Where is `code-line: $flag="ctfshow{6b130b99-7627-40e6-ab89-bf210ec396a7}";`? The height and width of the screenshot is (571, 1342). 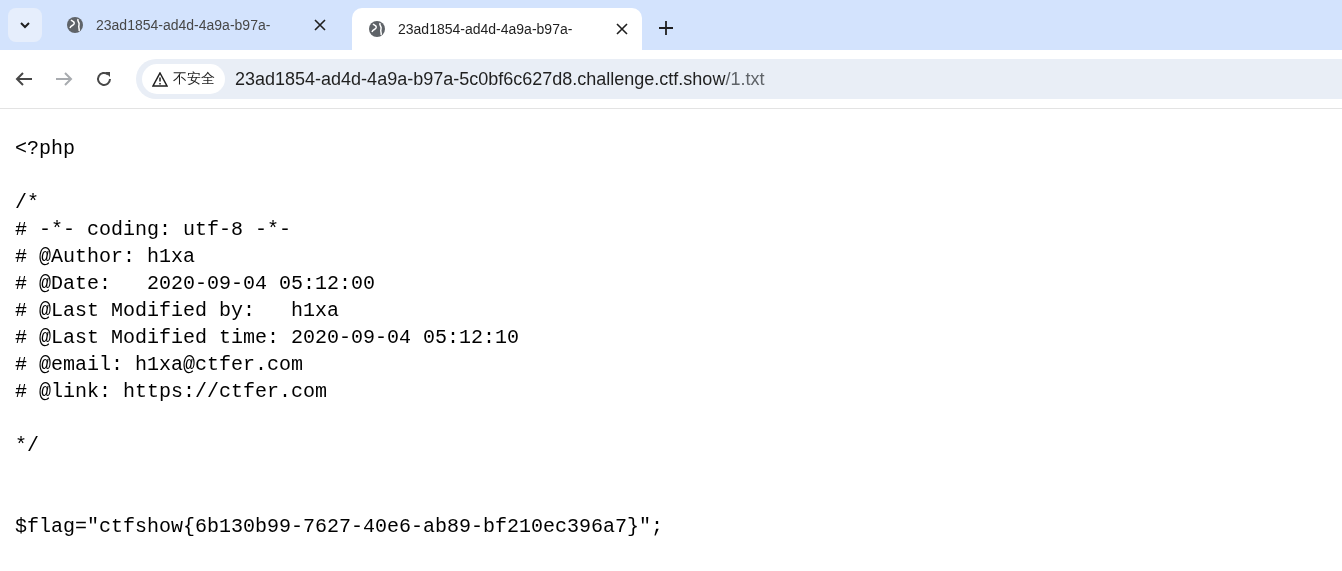
code-line: $flag="ctfshow{6b130b99-7627-40e6-ab89-bf210ec396a7}"; is located at coordinates (340, 527).